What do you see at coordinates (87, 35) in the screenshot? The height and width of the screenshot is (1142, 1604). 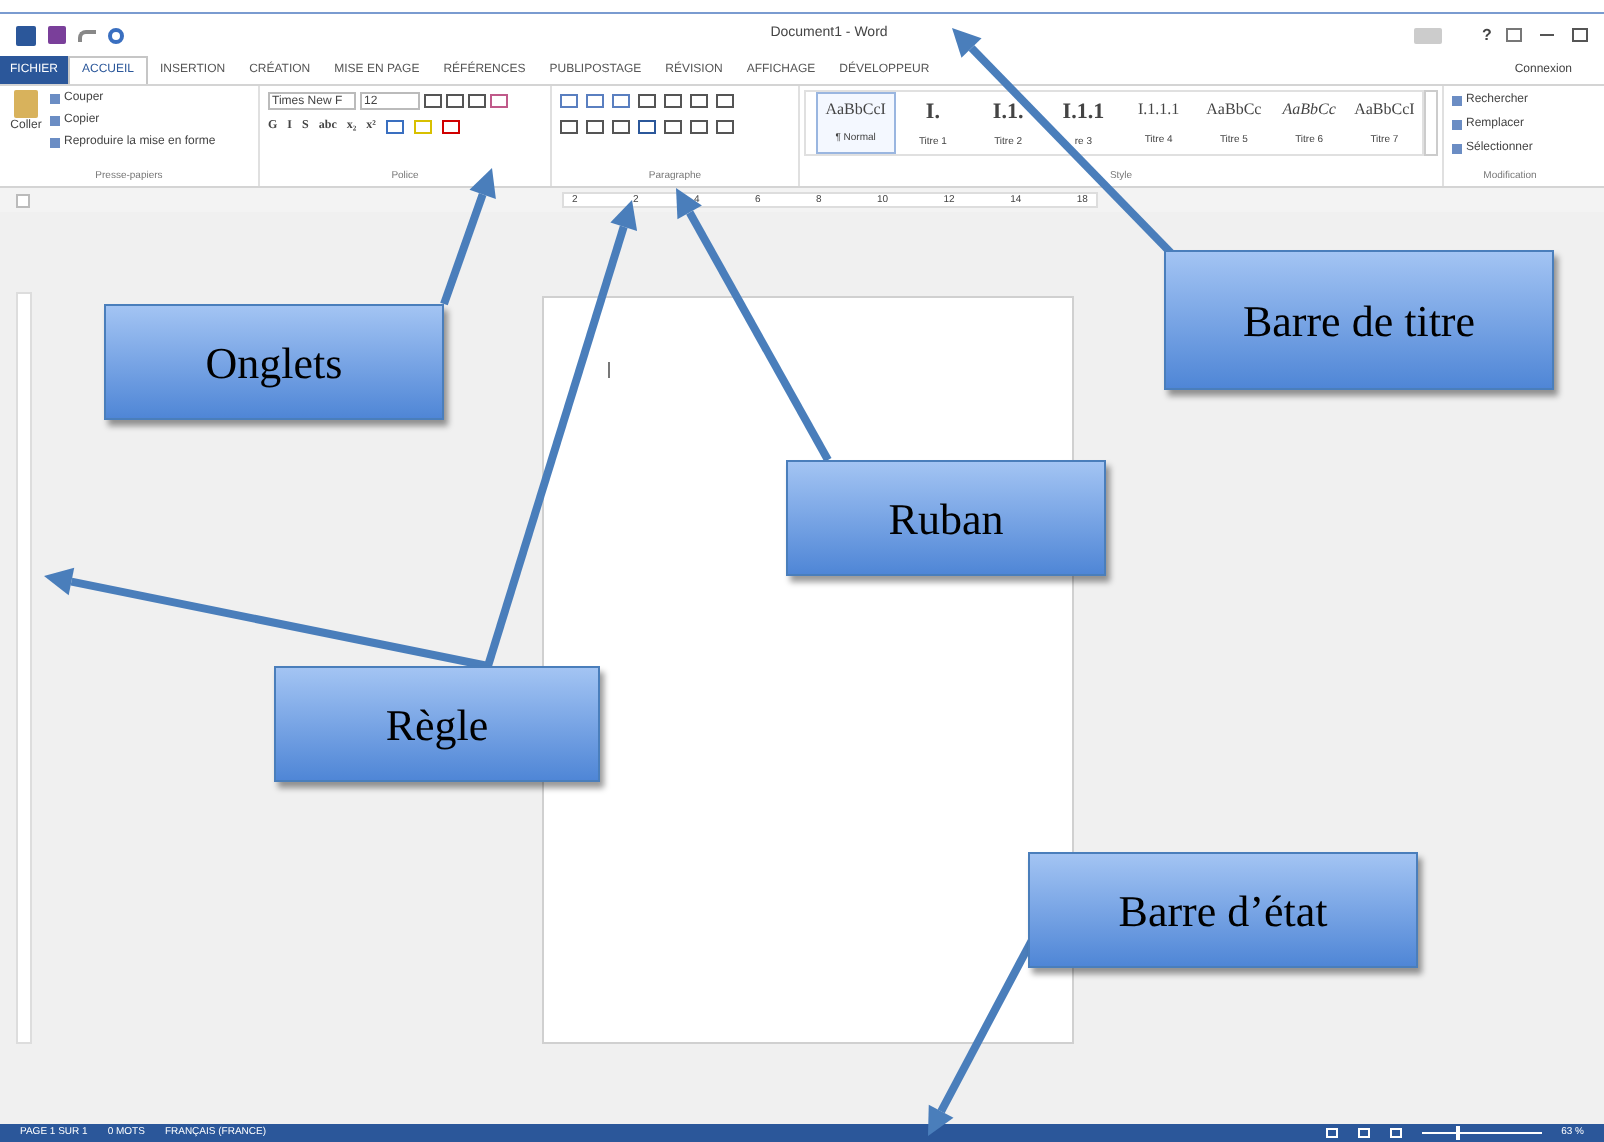 I see `undo-icon` at bounding box center [87, 35].